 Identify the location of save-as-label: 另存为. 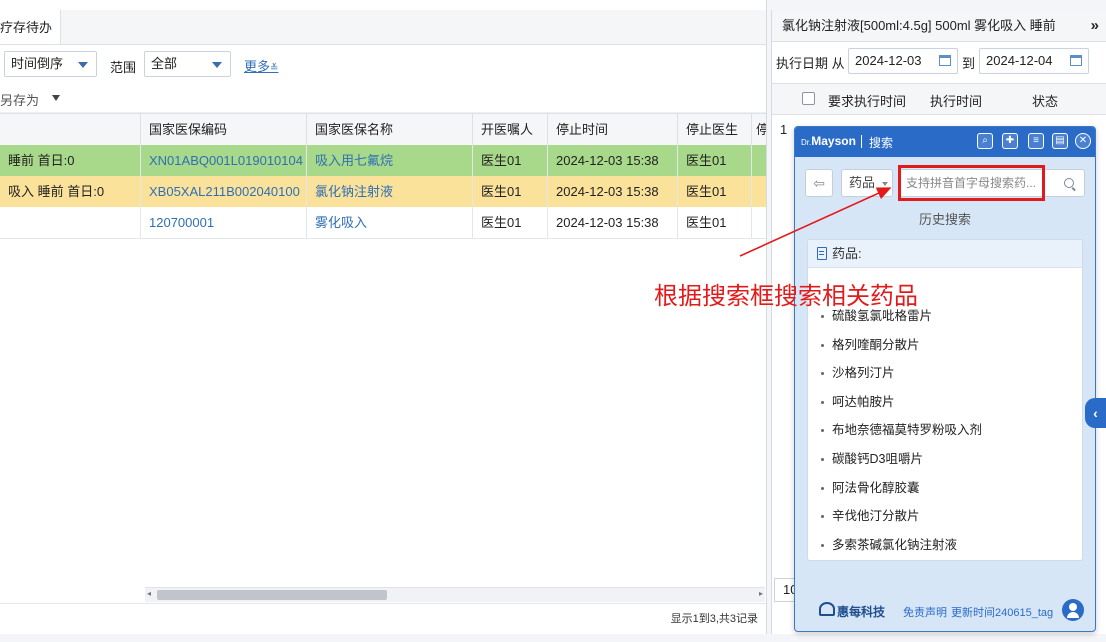
(20, 100).